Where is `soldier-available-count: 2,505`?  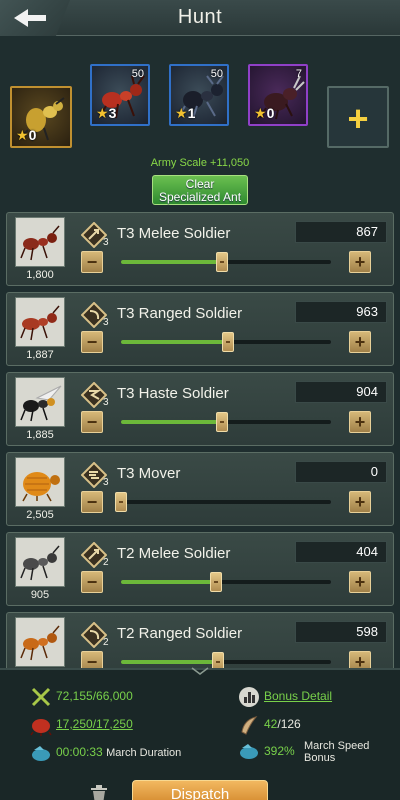
soldier-available-count: 2,505 is located at coordinates (40, 515).